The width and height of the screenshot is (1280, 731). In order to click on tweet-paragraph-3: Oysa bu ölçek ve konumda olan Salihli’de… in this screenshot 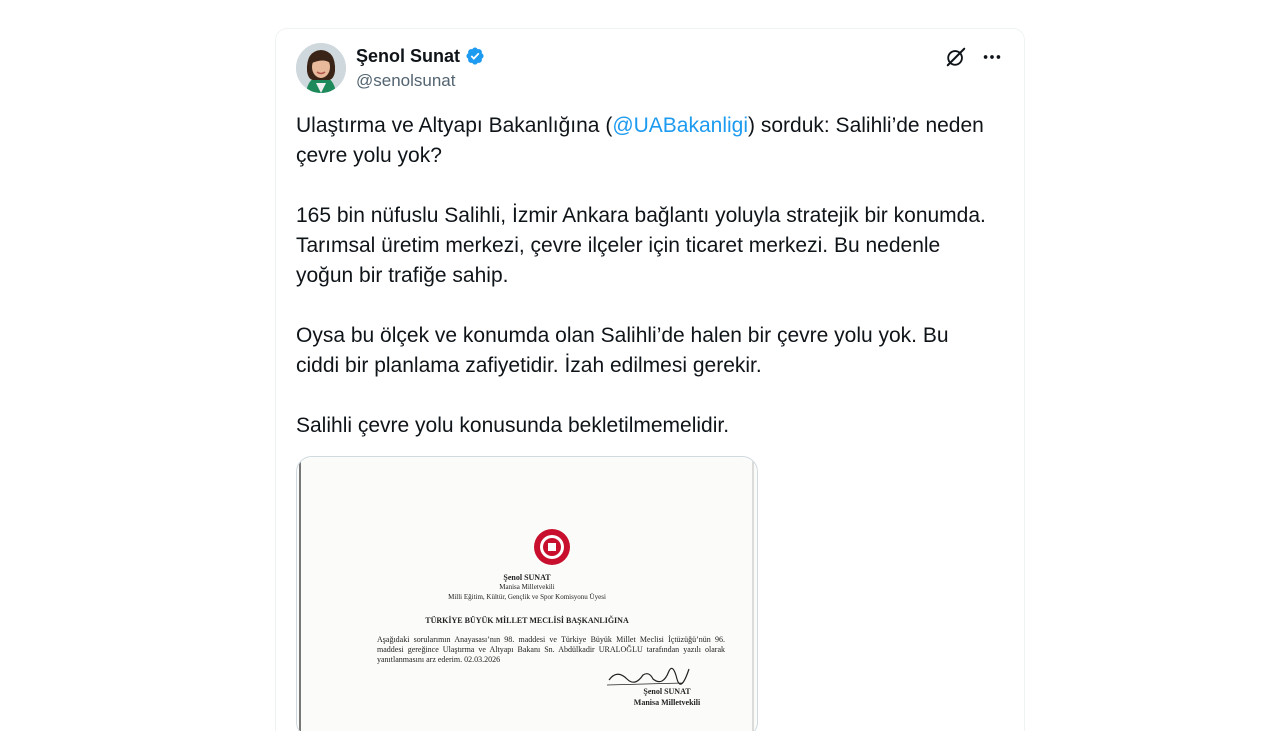, I will do `click(622, 350)`.